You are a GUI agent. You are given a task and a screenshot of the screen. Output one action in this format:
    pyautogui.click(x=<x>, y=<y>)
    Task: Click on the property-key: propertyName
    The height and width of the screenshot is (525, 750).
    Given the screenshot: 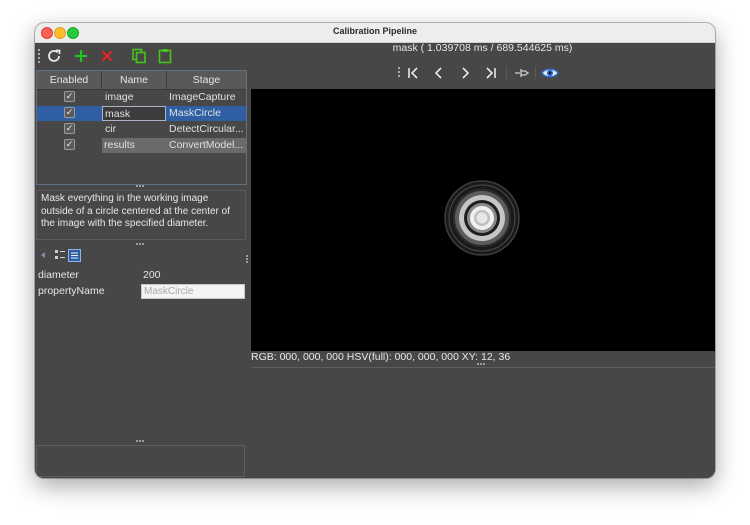 What is the action you would take?
    pyautogui.click(x=71, y=291)
    